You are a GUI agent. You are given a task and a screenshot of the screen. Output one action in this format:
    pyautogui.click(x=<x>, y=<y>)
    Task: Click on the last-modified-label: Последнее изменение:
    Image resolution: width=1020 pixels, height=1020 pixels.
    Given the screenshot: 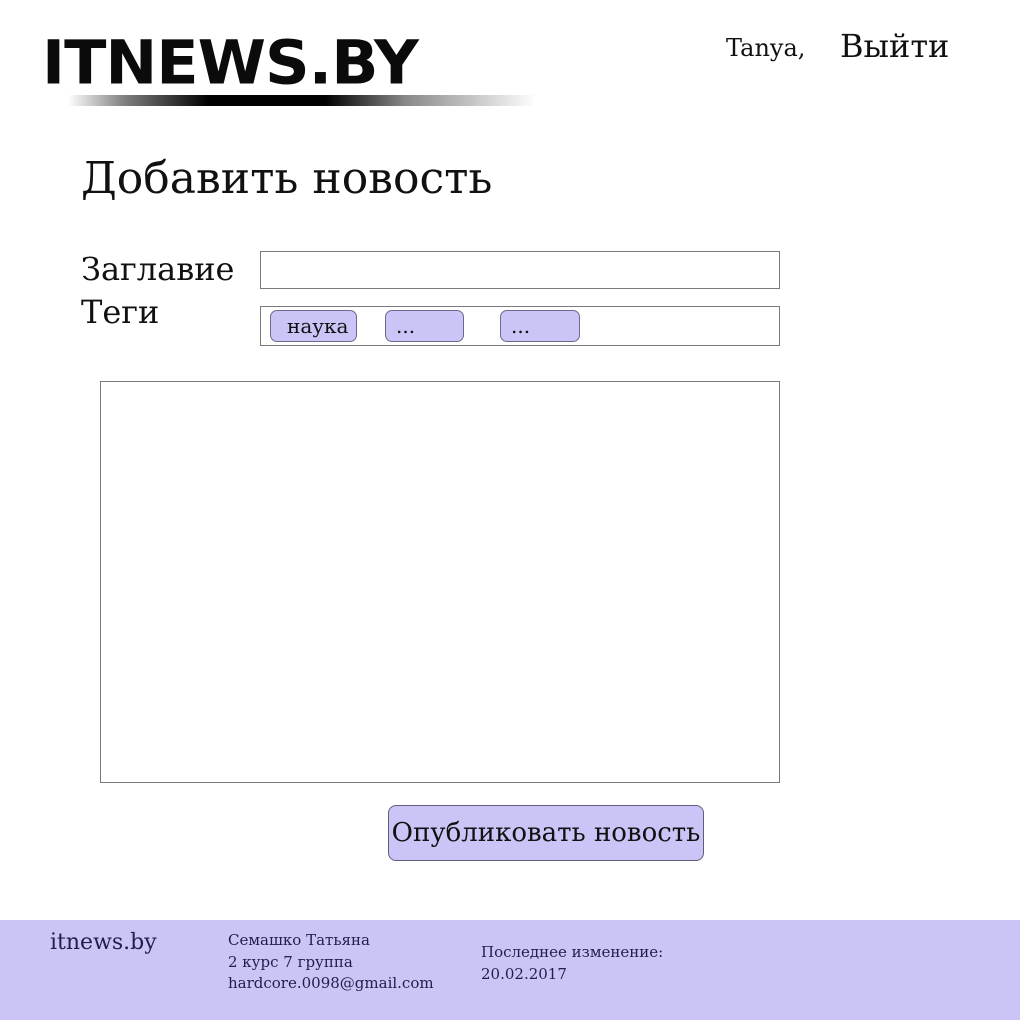 What is the action you would take?
    pyautogui.click(x=572, y=952)
    